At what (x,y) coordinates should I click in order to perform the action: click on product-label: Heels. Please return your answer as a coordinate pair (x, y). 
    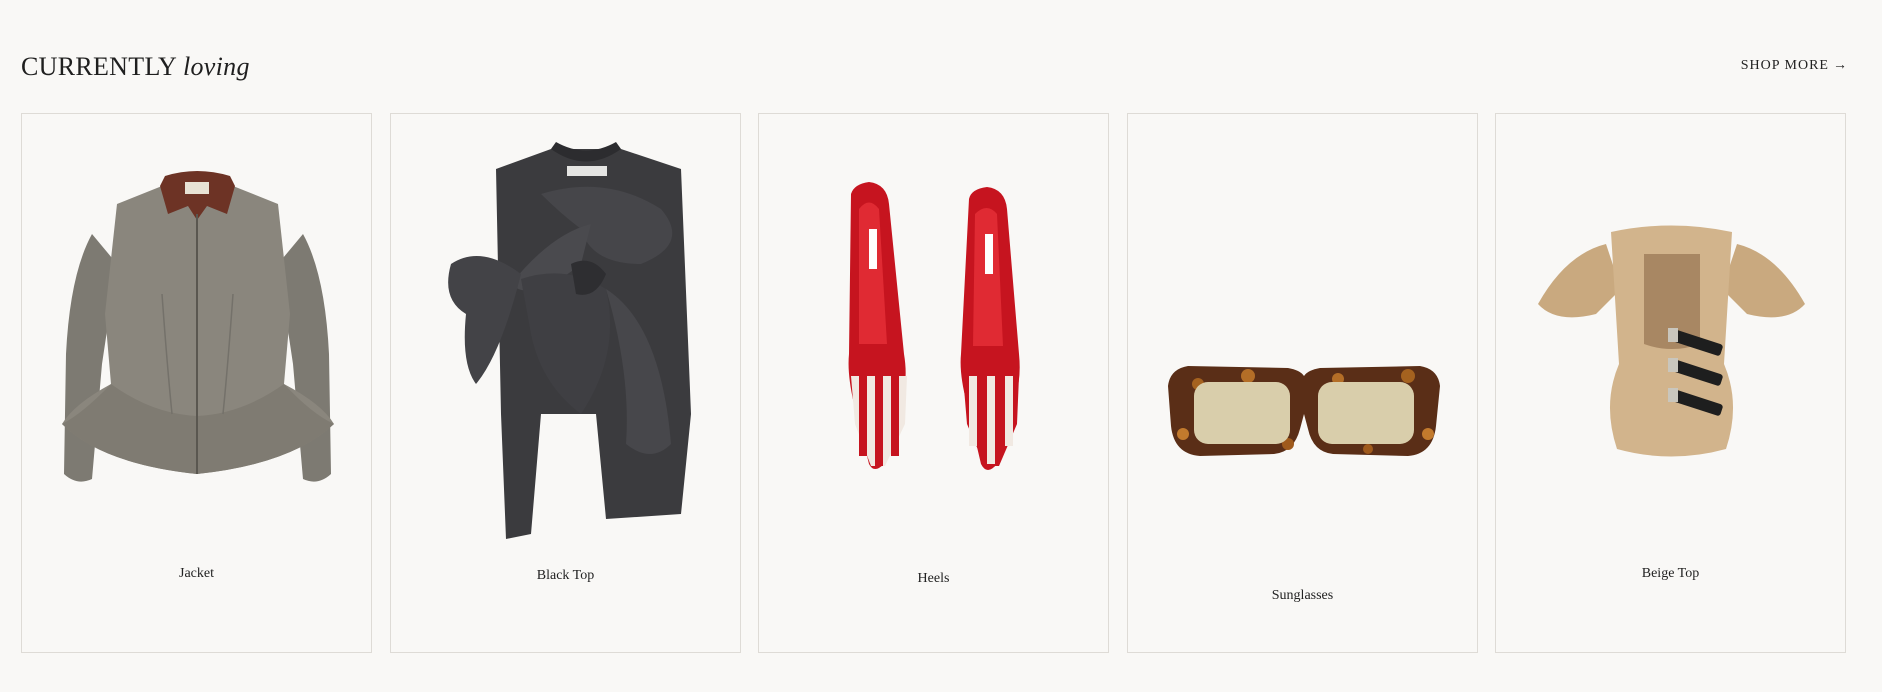
    Looking at the image, I should click on (933, 578).